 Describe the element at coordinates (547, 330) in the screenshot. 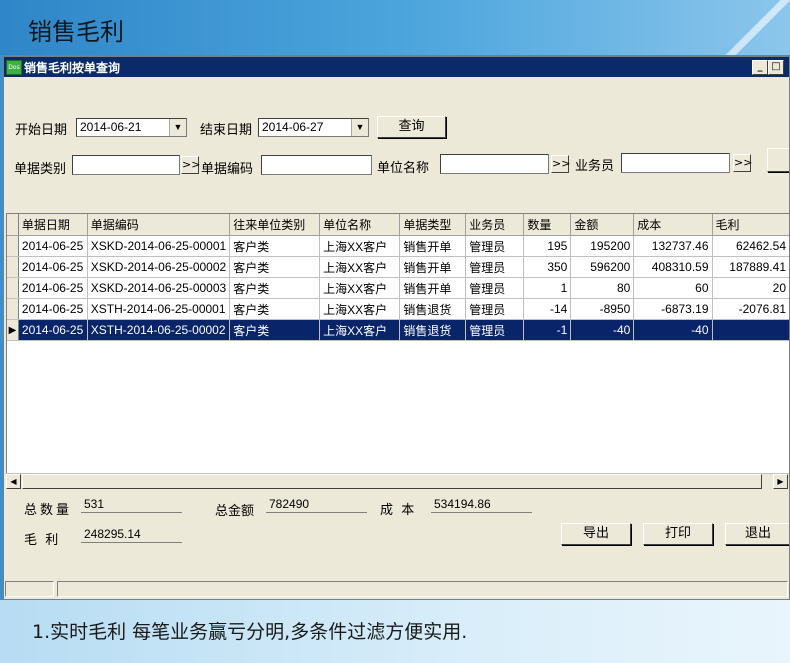

I see `cell-qty: -1` at that location.